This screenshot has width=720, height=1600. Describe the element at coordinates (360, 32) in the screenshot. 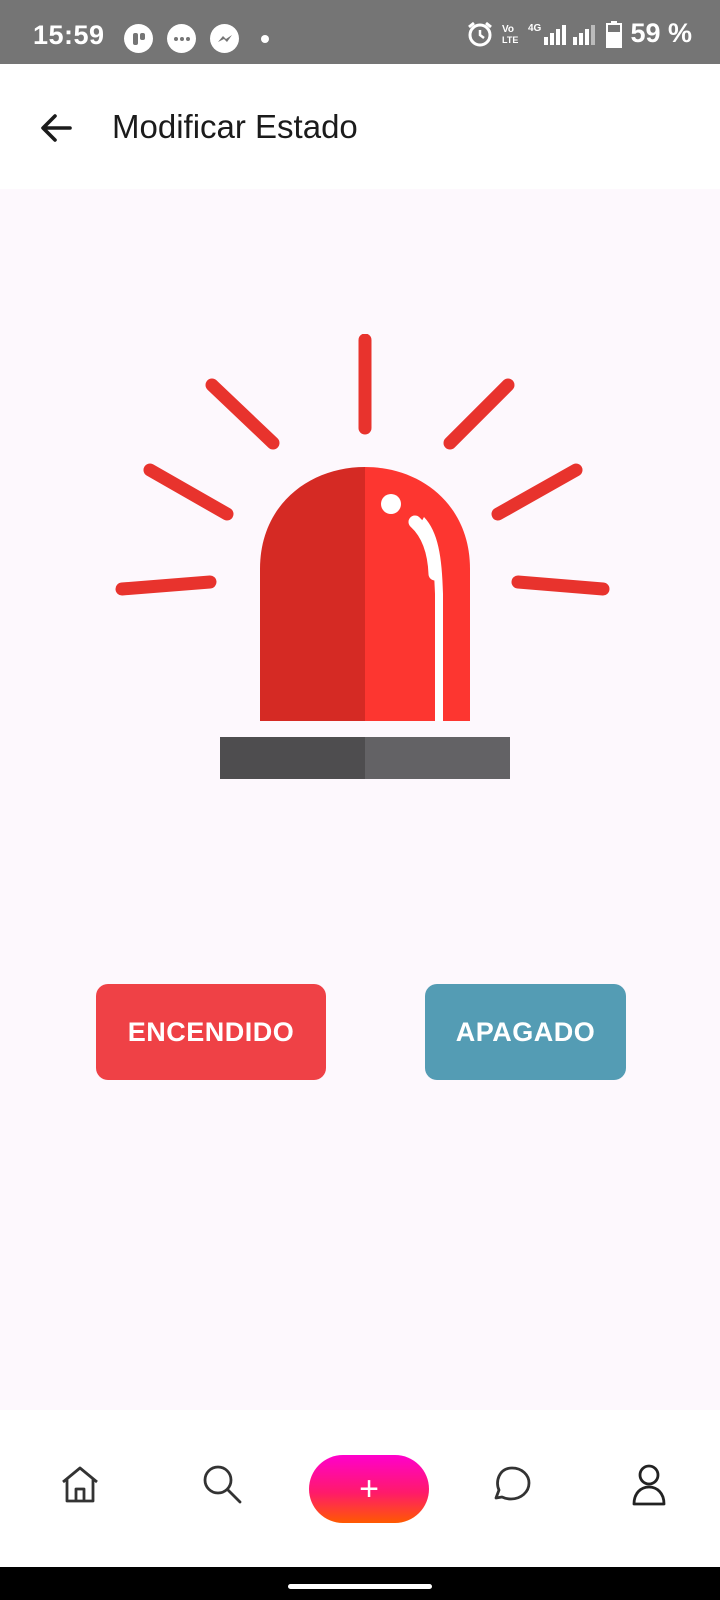

I see `status-bar: 15:59 Vo LTE 4G 59 %` at that location.